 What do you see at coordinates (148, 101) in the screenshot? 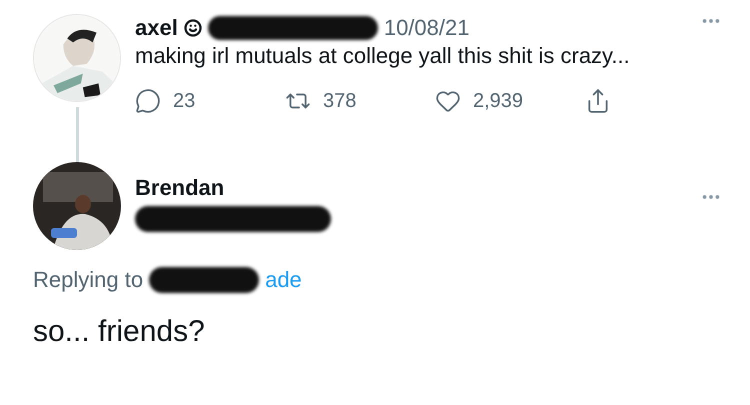
I see `reply-icon` at bounding box center [148, 101].